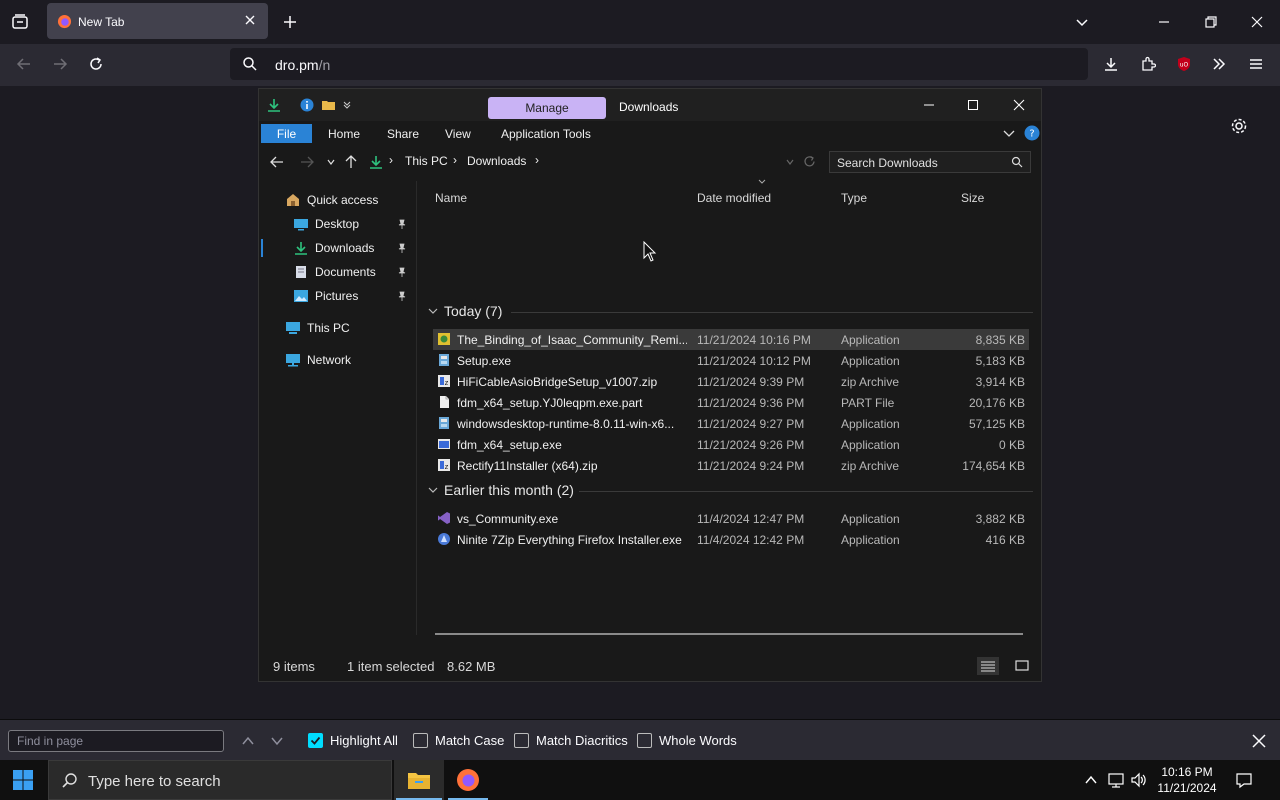 The image size is (1280, 800). I want to click on close-find-bar-icon, so click(1259, 741).